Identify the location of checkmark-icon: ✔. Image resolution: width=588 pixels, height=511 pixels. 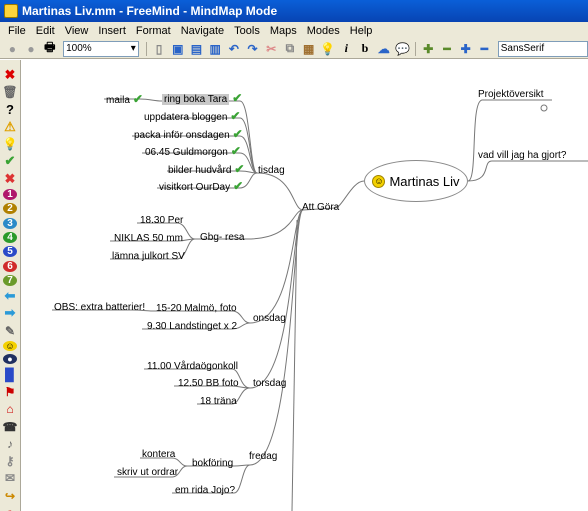
(10, 160).